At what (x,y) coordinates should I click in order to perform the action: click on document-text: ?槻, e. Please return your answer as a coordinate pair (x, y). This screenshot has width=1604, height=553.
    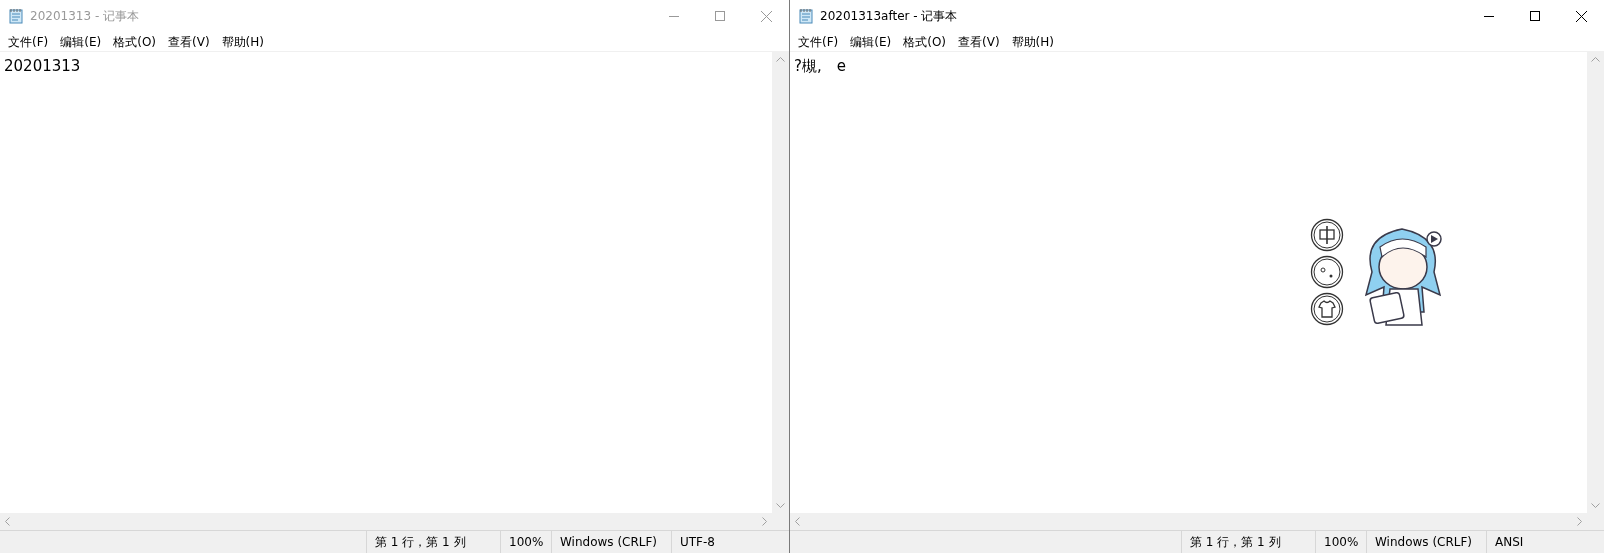
    Looking at the image, I should click on (820, 66).